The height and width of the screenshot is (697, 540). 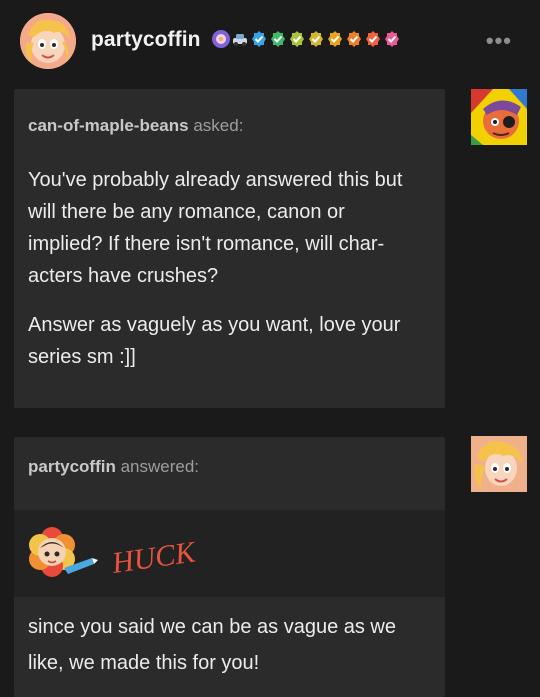 I want to click on verified-badge-orange-icon, so click(x=354, y=39).